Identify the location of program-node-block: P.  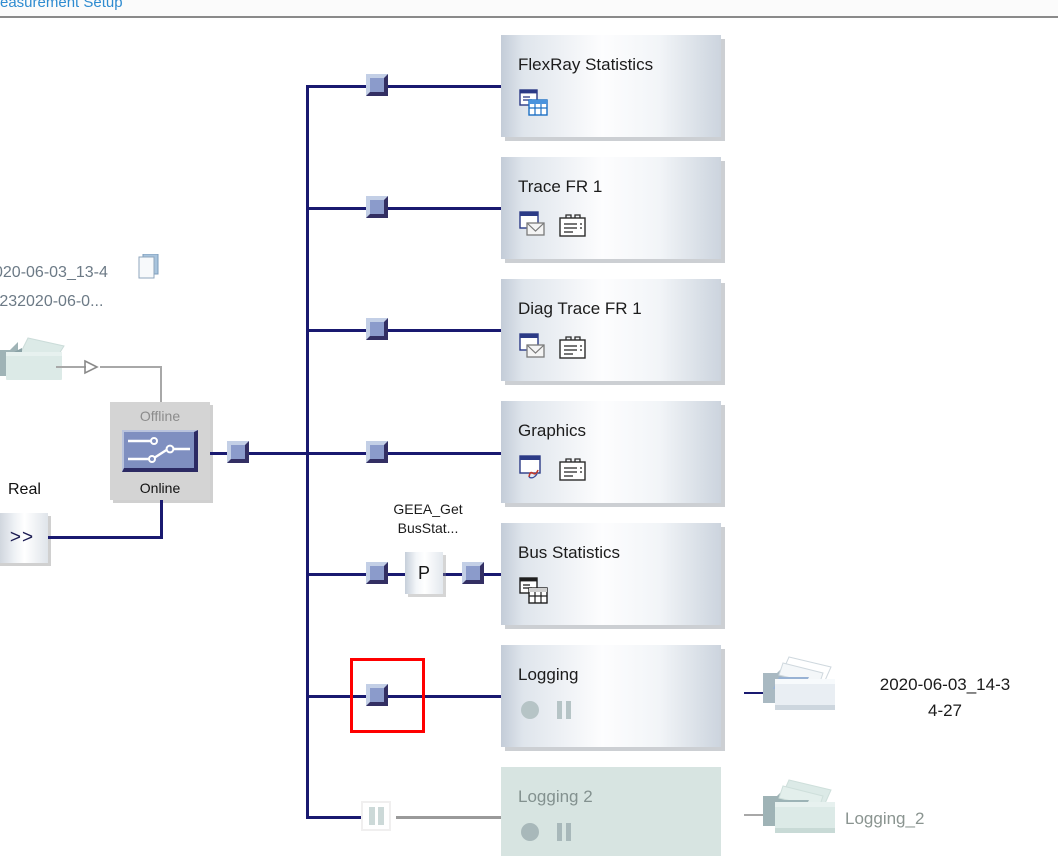
(424, 573).